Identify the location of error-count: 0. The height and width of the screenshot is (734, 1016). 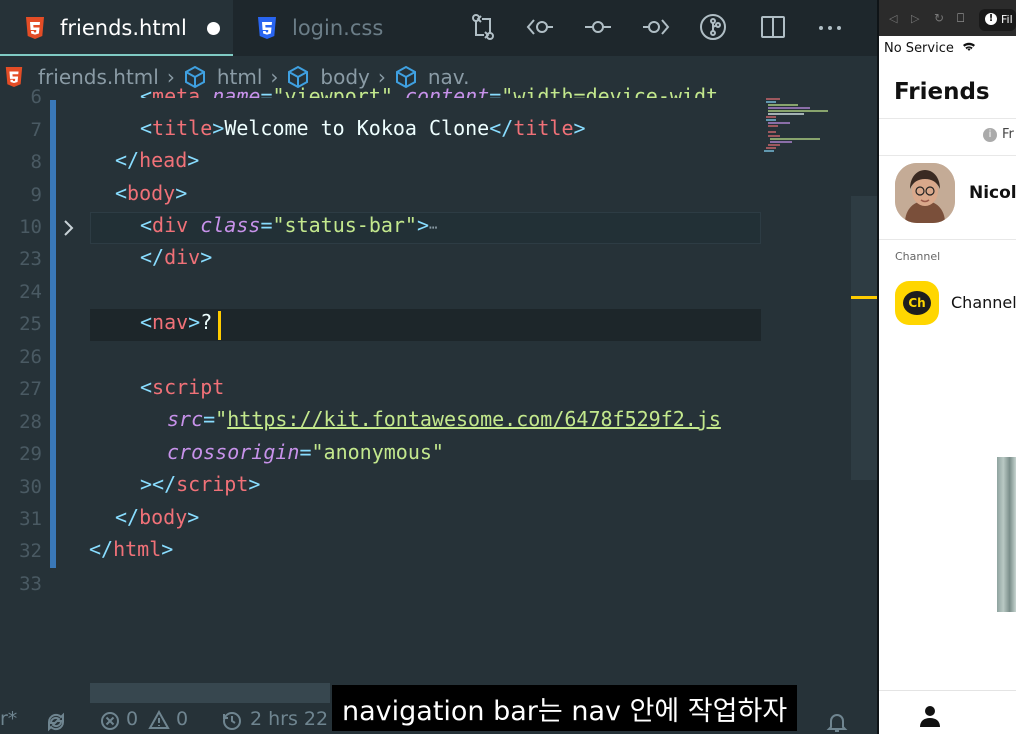
(132, 719).